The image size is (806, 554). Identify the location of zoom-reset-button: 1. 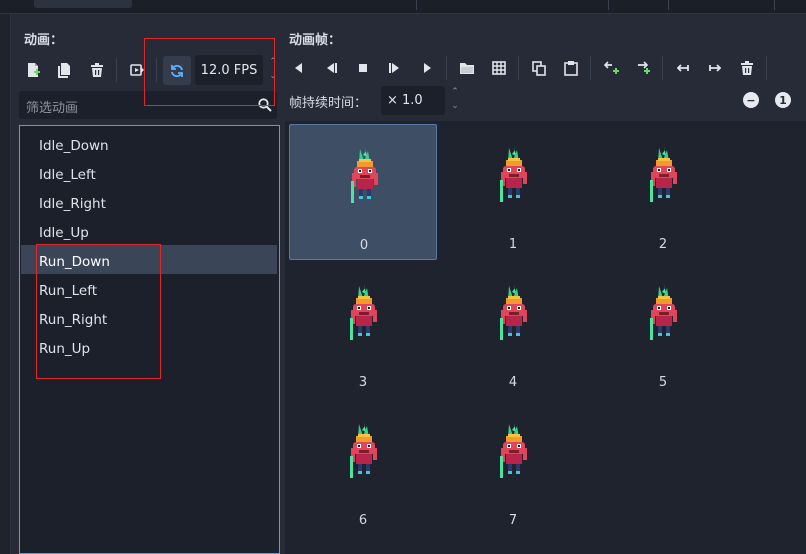
(783, 100).